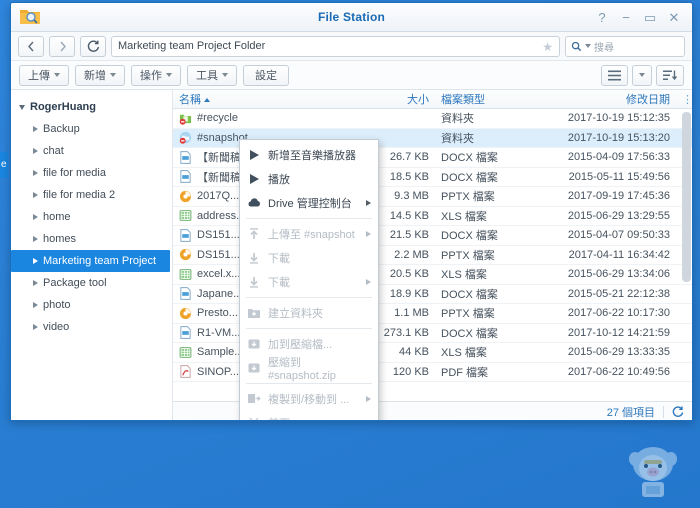  Describe the element at coordinates (254, 418) in the screenshot. I see `scissors-icon` at that location.